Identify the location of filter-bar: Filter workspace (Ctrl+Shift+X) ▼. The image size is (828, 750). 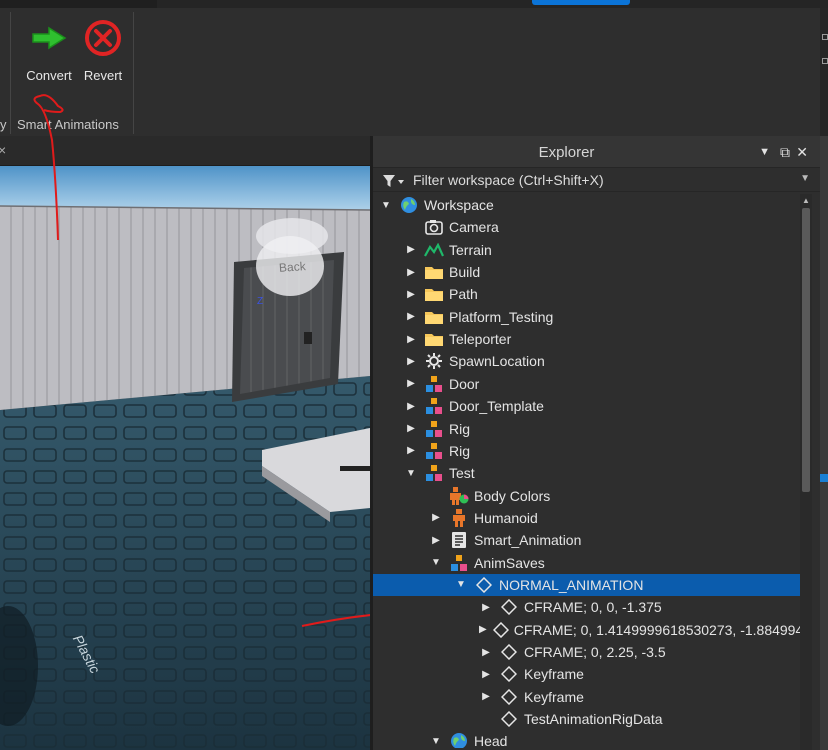
(596, 180).